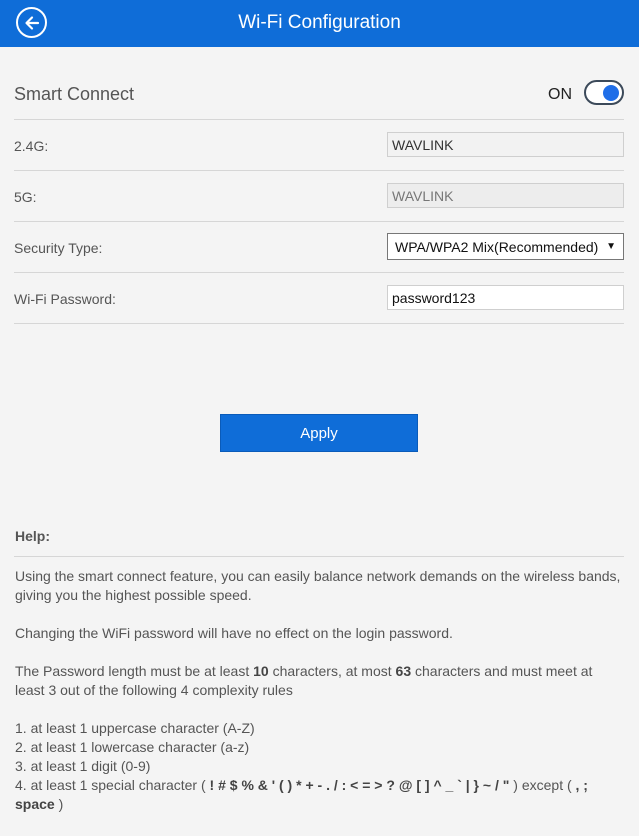 The width and height of the screenshot is (639, 836). What do you see at coordinates (132, 747) in the screenshot?
I see `rule-item: 2. at least 1 lowercase character (a-z)` at bounding box center [132, 747].